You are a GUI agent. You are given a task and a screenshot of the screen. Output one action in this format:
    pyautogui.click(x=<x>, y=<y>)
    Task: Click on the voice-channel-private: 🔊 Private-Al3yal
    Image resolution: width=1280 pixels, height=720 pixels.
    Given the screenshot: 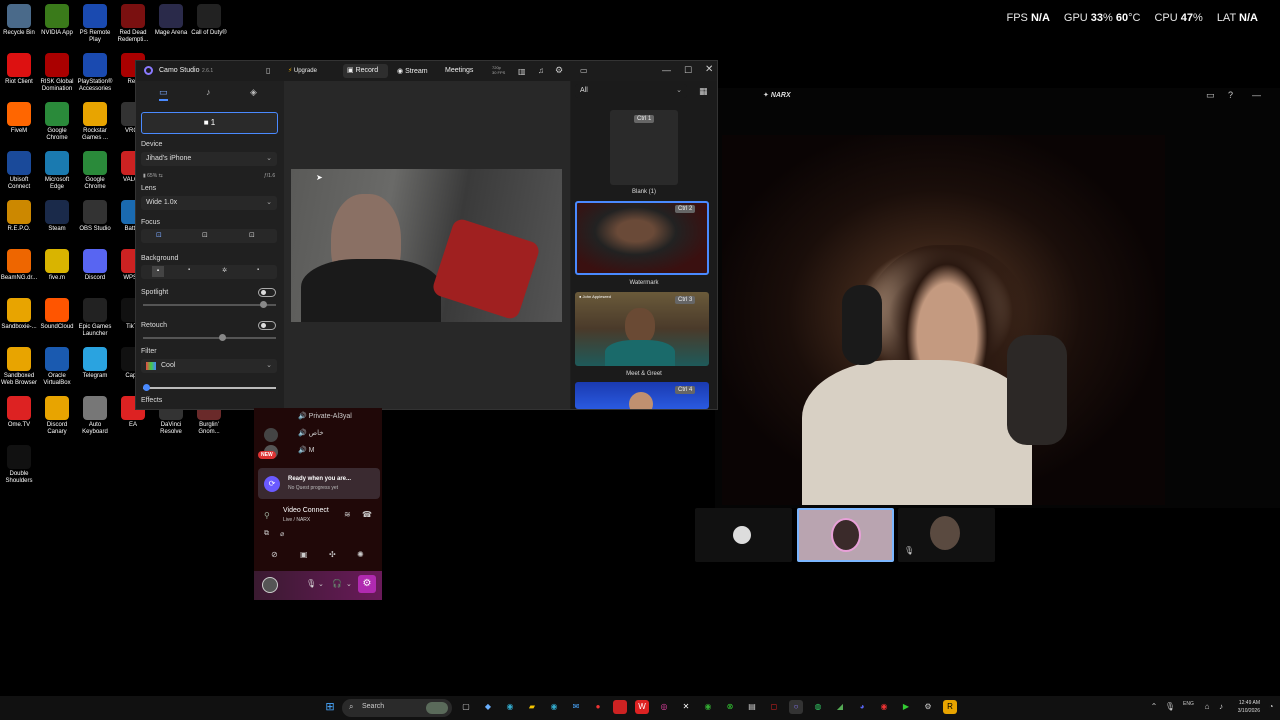 What is the action you would take?
    pyautogui.click(x=325, y=416)
    